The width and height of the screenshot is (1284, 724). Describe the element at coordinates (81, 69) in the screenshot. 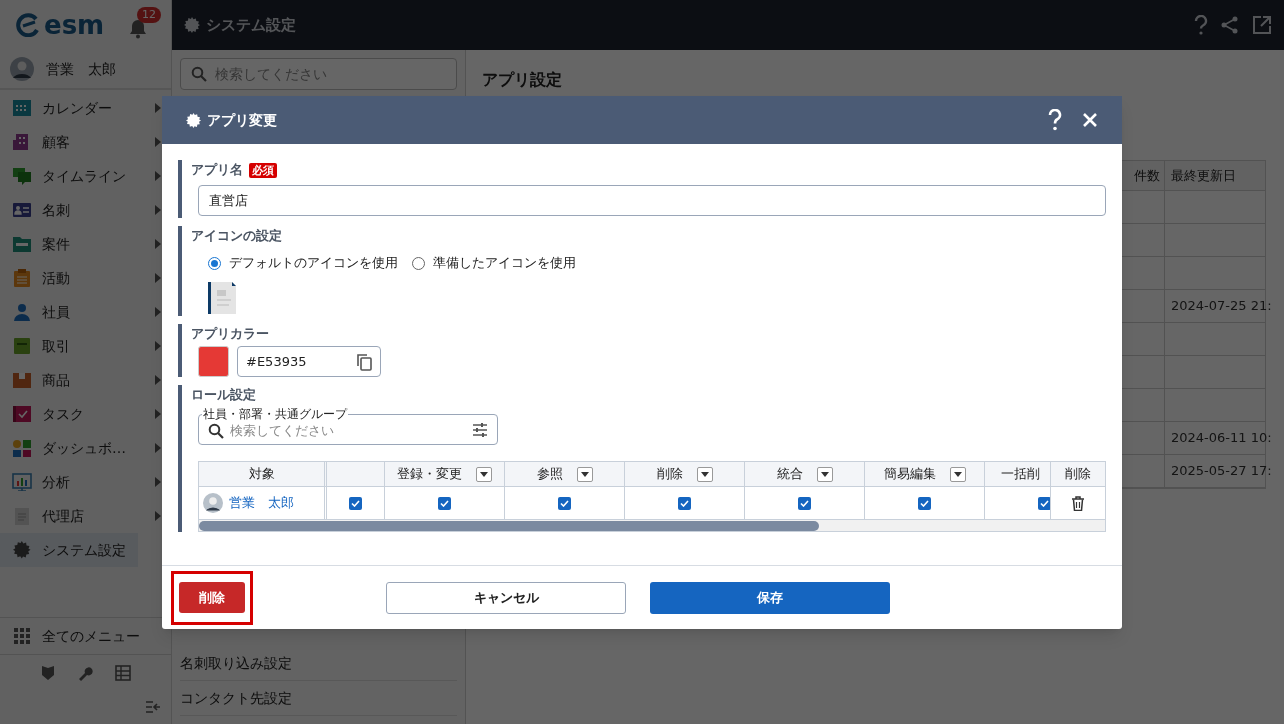

I see `user-name: 営業 太郎` at that location.